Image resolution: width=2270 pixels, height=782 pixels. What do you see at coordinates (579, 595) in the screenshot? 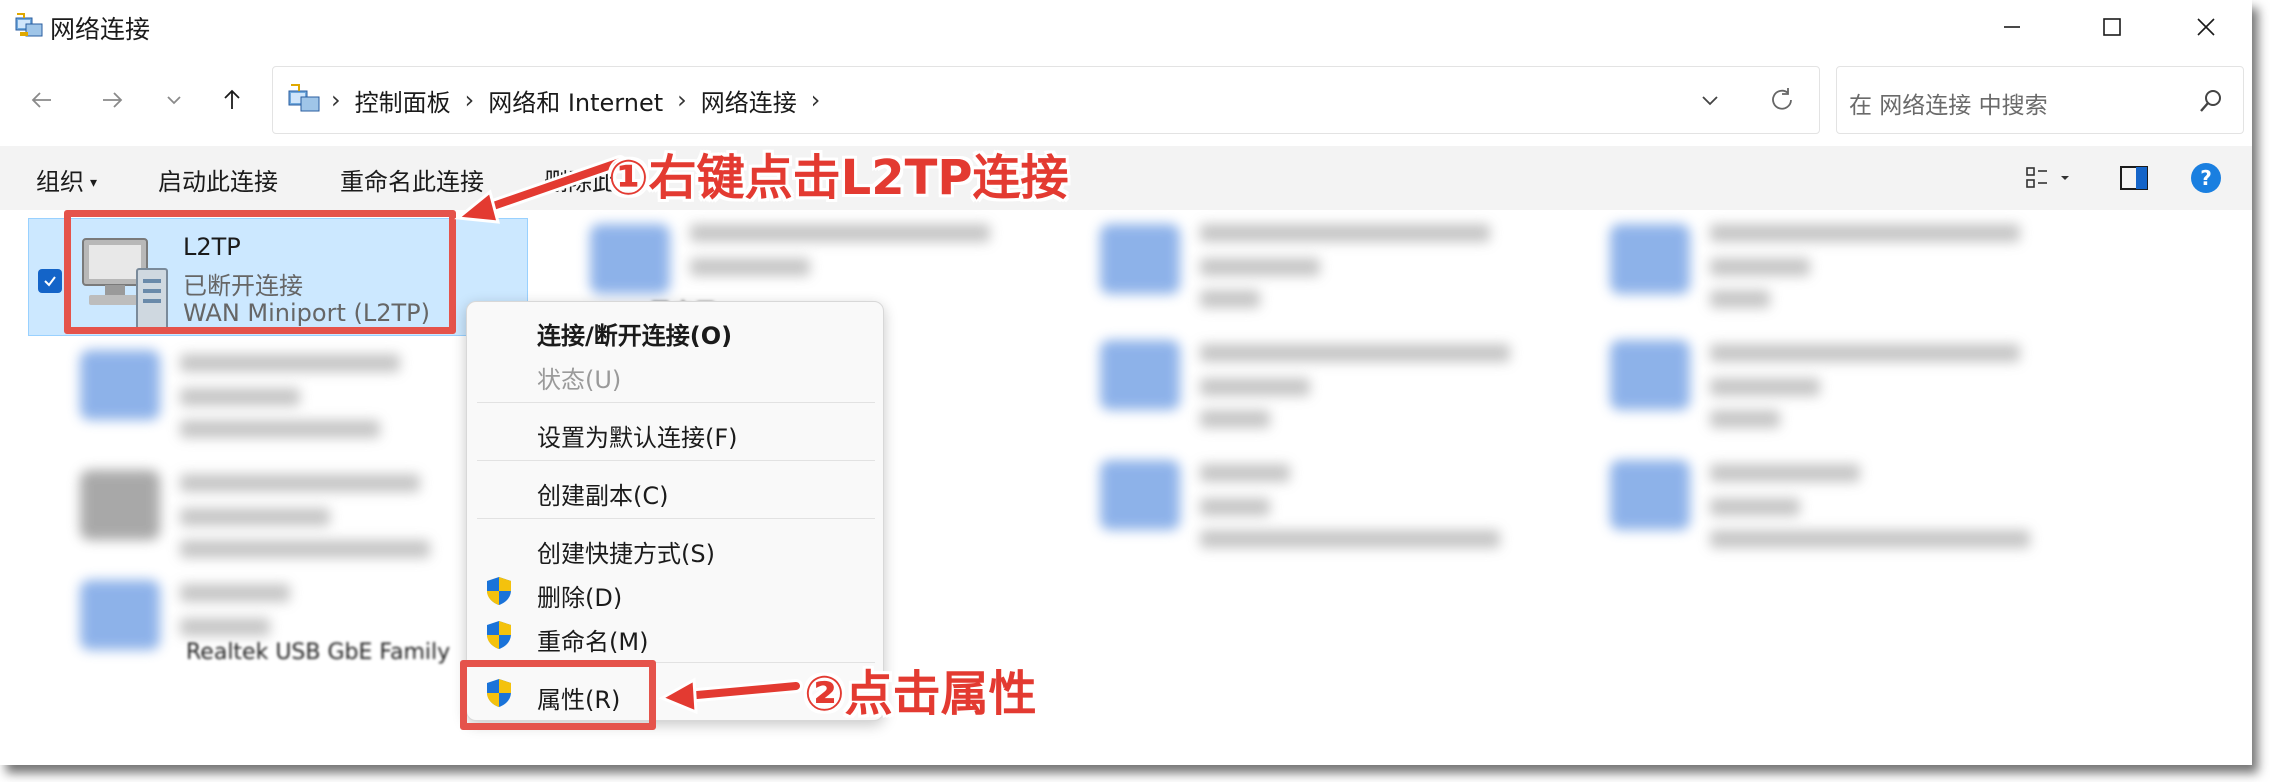
I see `menu-item-delete: 删除(D)` at bounding box center [579, 595].